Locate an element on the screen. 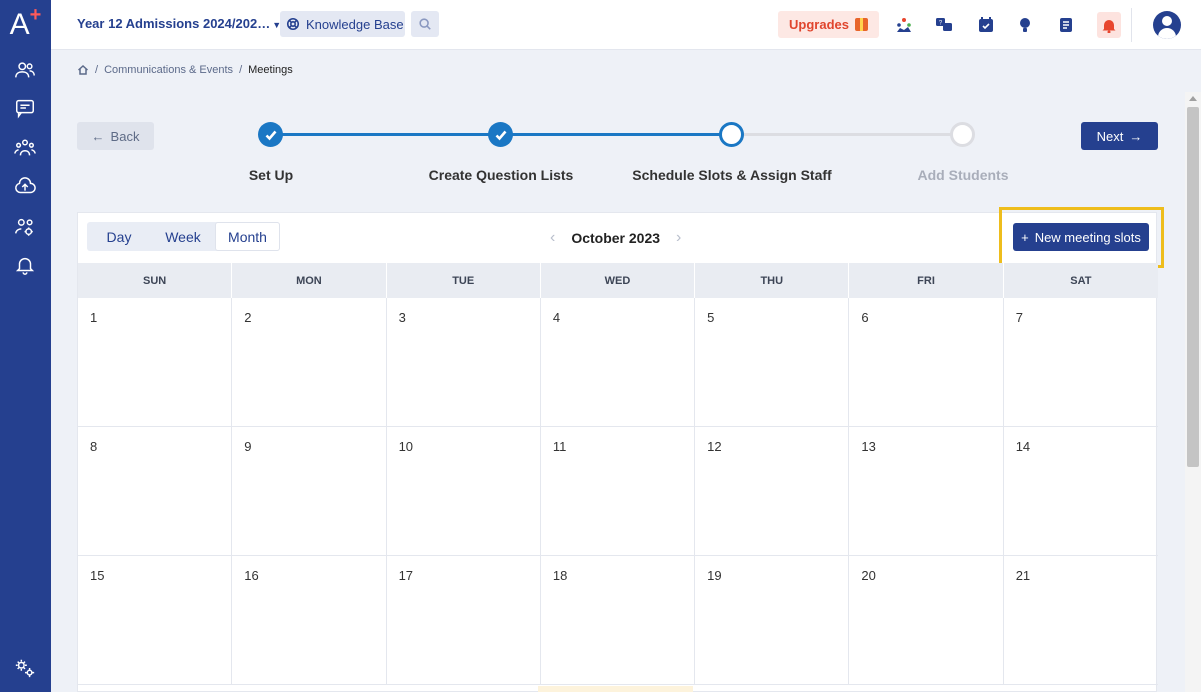  plus-icon: + is located at coordinates (1025, 237).